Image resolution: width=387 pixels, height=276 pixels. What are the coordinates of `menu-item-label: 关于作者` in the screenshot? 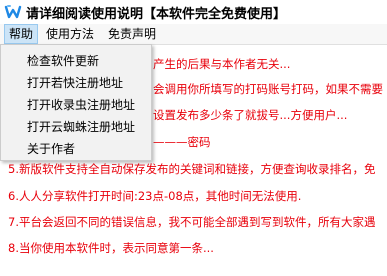 It's located at (51, 149).